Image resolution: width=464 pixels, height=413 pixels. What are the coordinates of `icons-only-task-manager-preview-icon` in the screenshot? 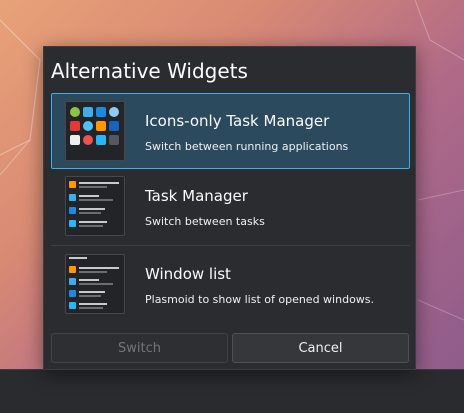 It's located at (95, 131).